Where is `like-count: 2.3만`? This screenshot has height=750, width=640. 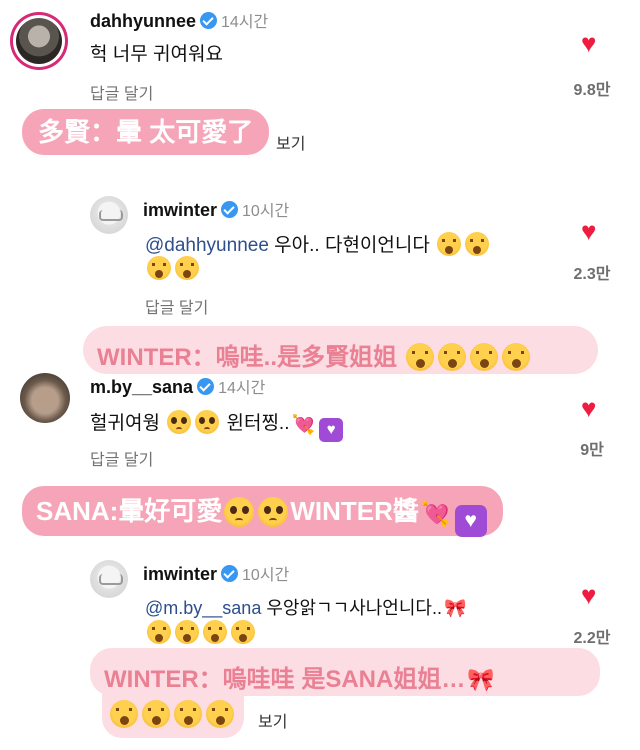
like-count: 2.3만 is located at coordinates (592, 274).